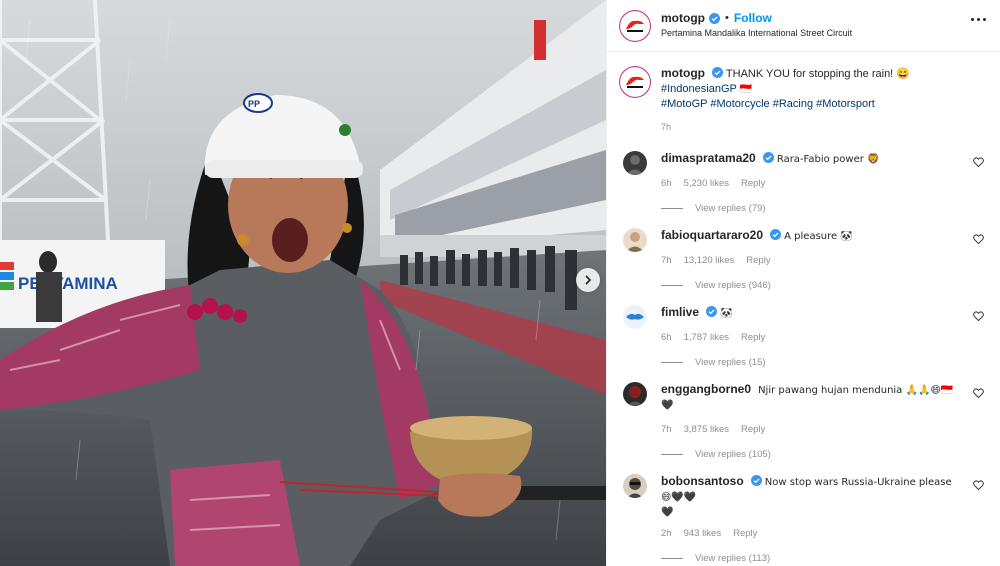  What do you see at coordinates (706, 429) in the screenshot?
I see `comment-likes: 3,875 likes` at bounding box center [706, 429].